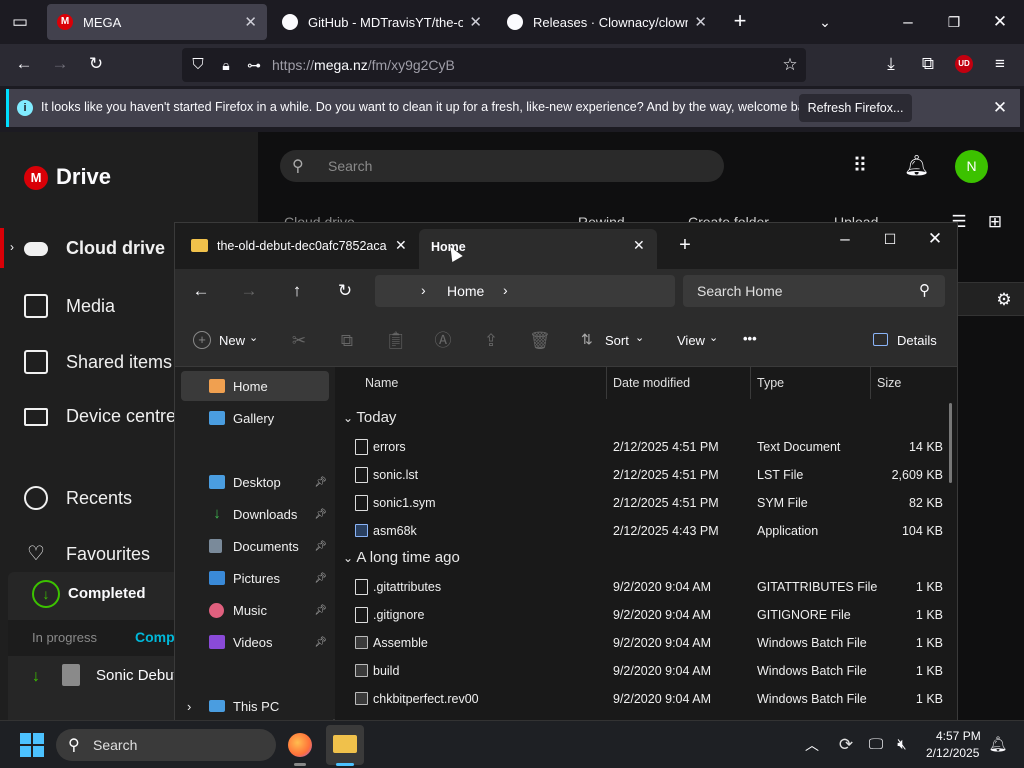 This screenshot has height=768, width=1024. I want to click on column-header-size: Size, so click(909, 383).